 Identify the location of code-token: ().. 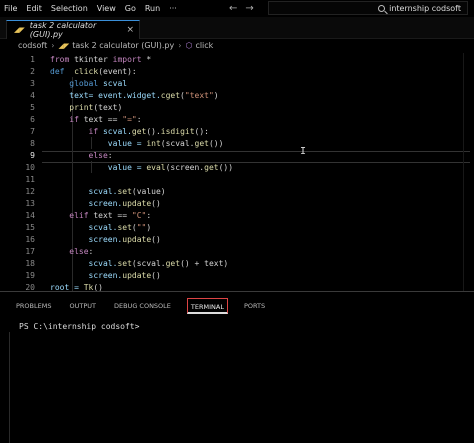
(153, 131).